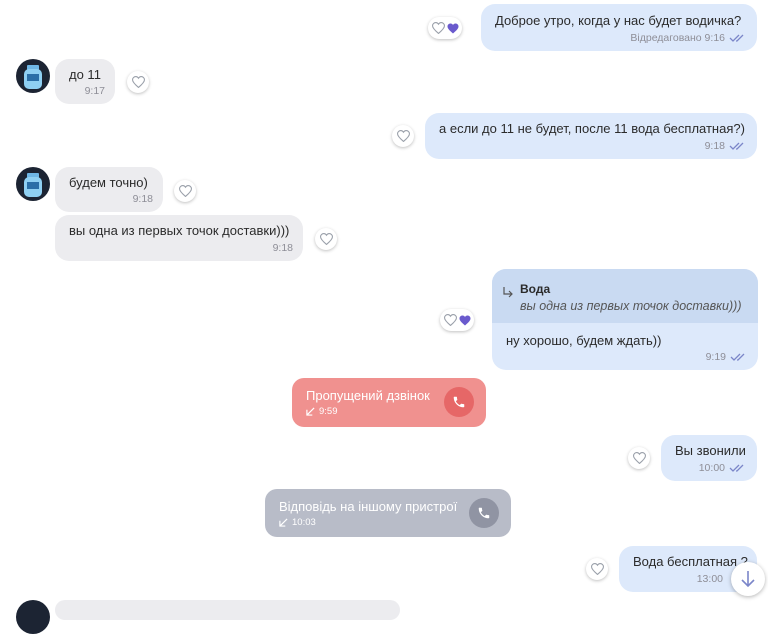 The height and width of the screenshot is (634, 768). What do you see at coordinates (709, 579) in the screenshot?
I see `message-time: 13:00` at bounding box center [709, 579].